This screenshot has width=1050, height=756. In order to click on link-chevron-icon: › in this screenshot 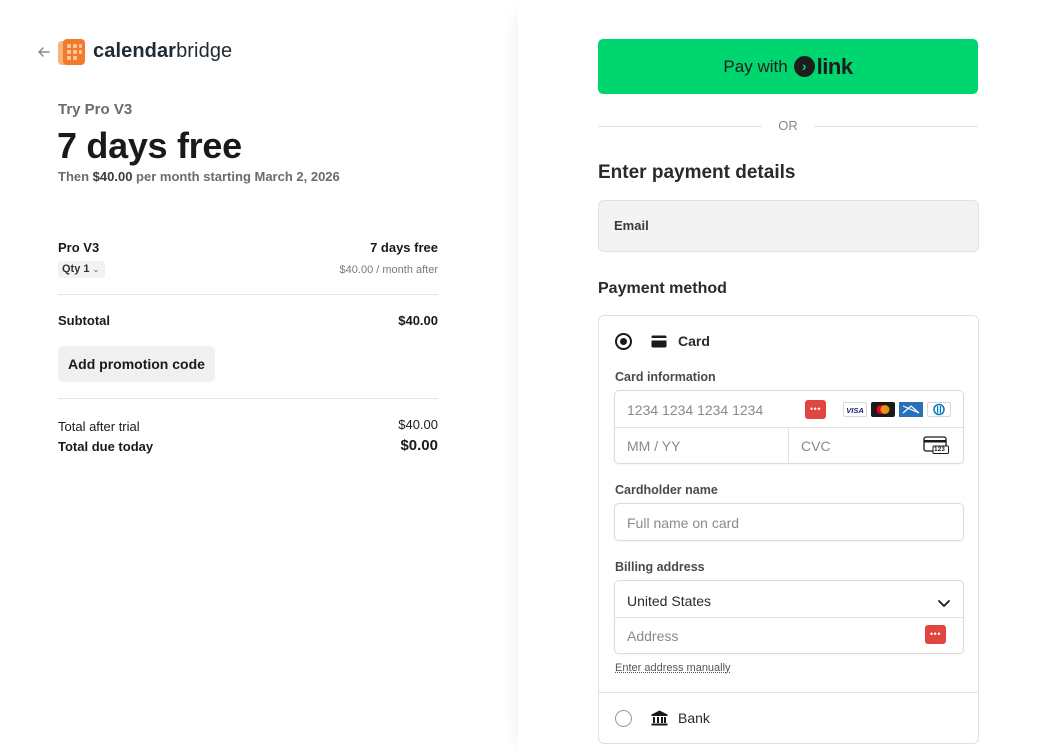, I will do `click(804, 66)`.